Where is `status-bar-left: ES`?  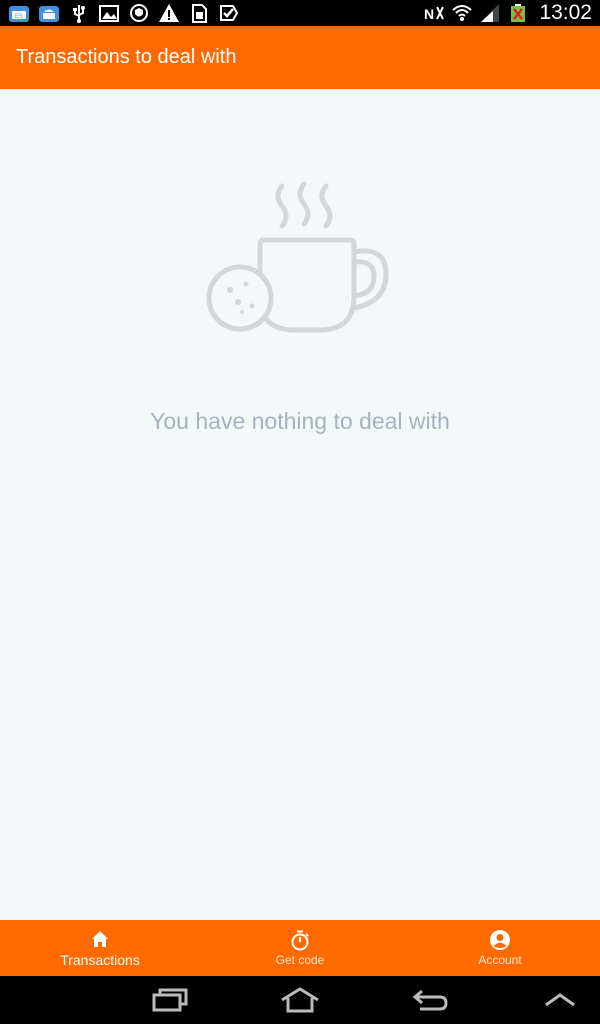 status-bar-left: ES is located at coordinates (120, 13).